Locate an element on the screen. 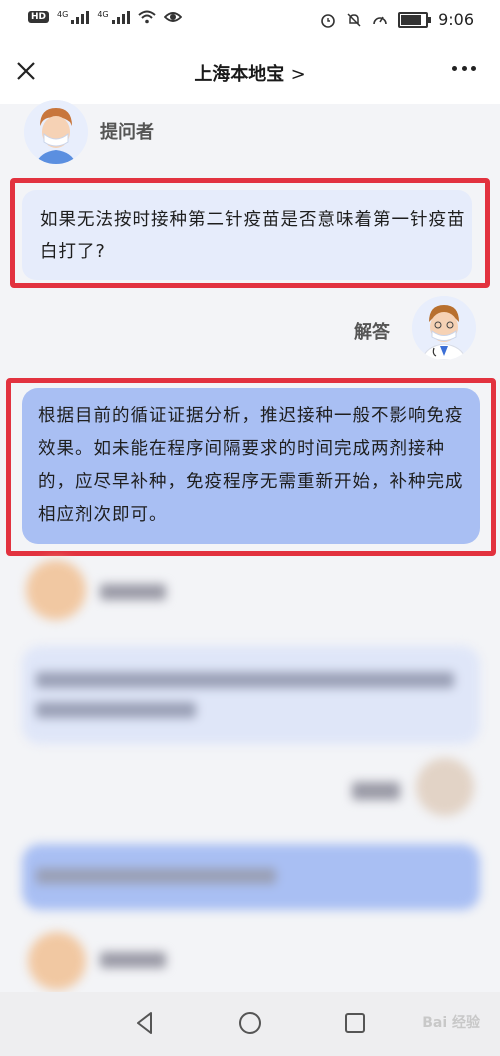 The image size is (500, 1056). page-title: 上海本地宝 > is located at coordinates (250, 73).